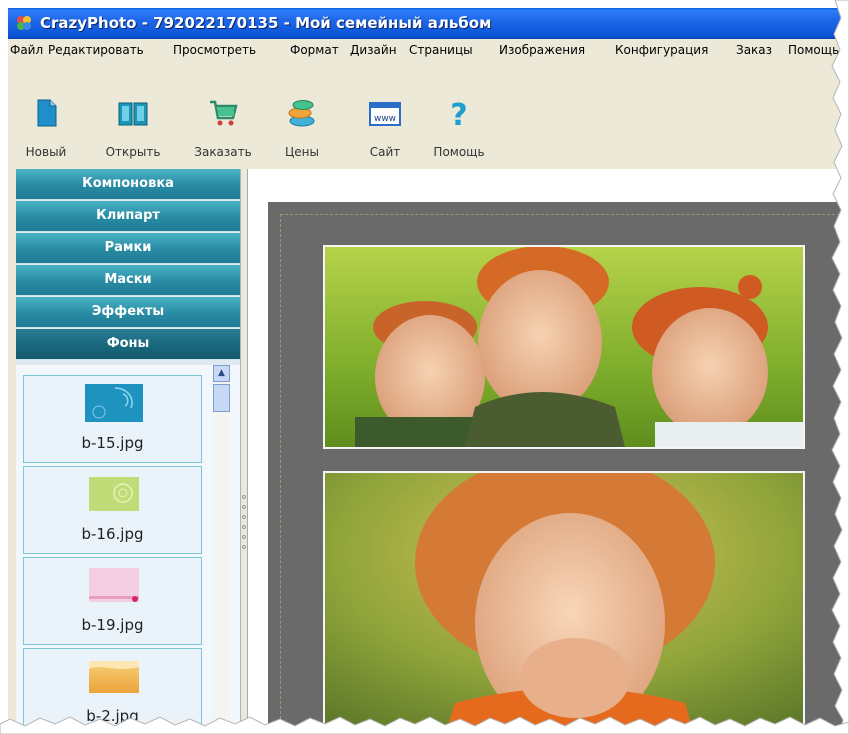  I want to click on open-button-label: Открыть, so click(133, 152).